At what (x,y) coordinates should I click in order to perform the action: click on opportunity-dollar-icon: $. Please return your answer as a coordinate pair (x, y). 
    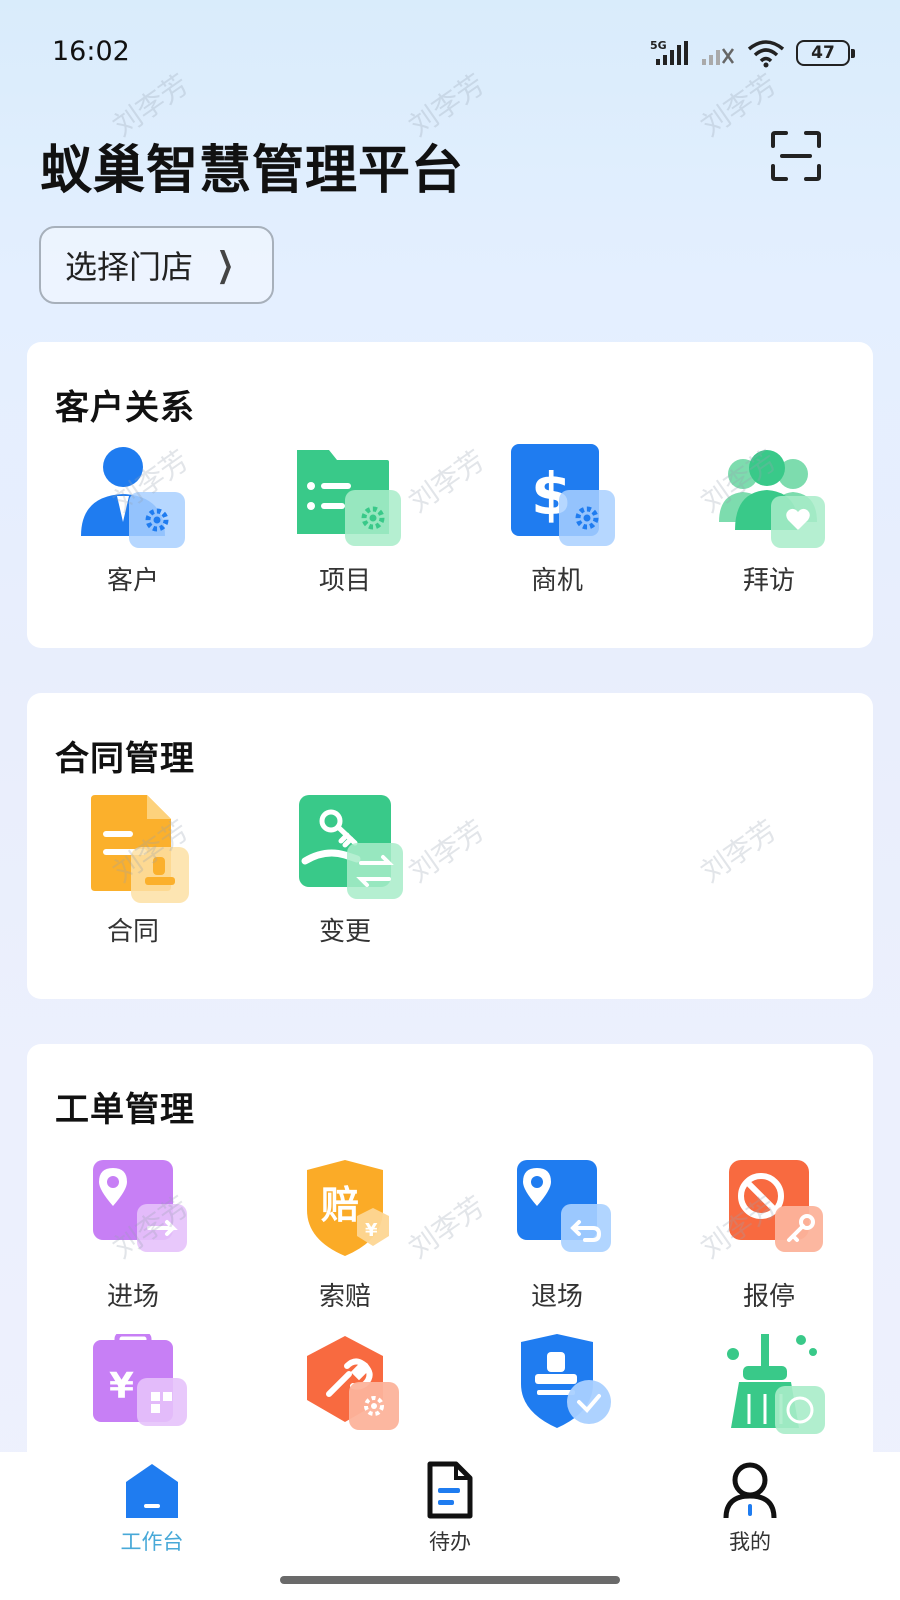
    Looking at the image, I should click on (563, 495).